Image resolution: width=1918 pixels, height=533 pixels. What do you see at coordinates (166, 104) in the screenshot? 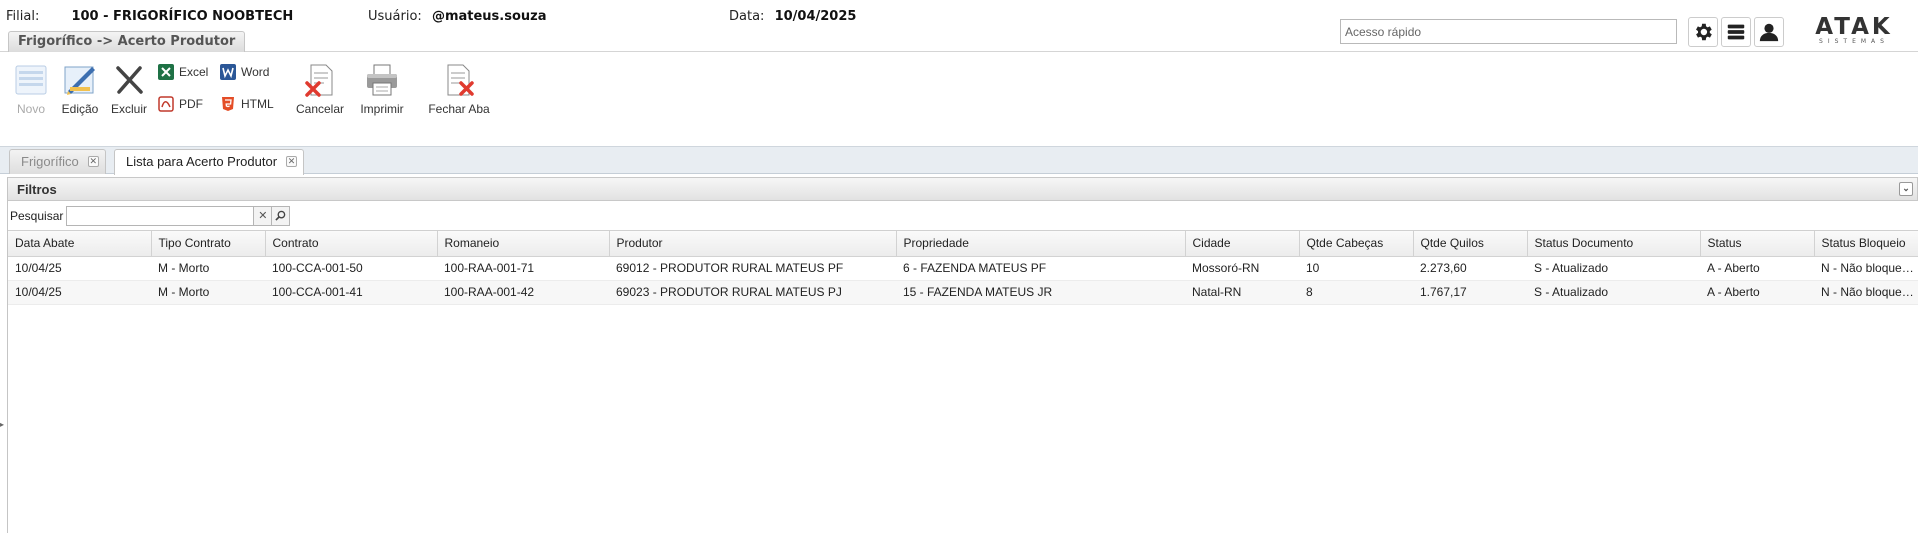
I see `pdf-icon` at bounding box center [166, 104].